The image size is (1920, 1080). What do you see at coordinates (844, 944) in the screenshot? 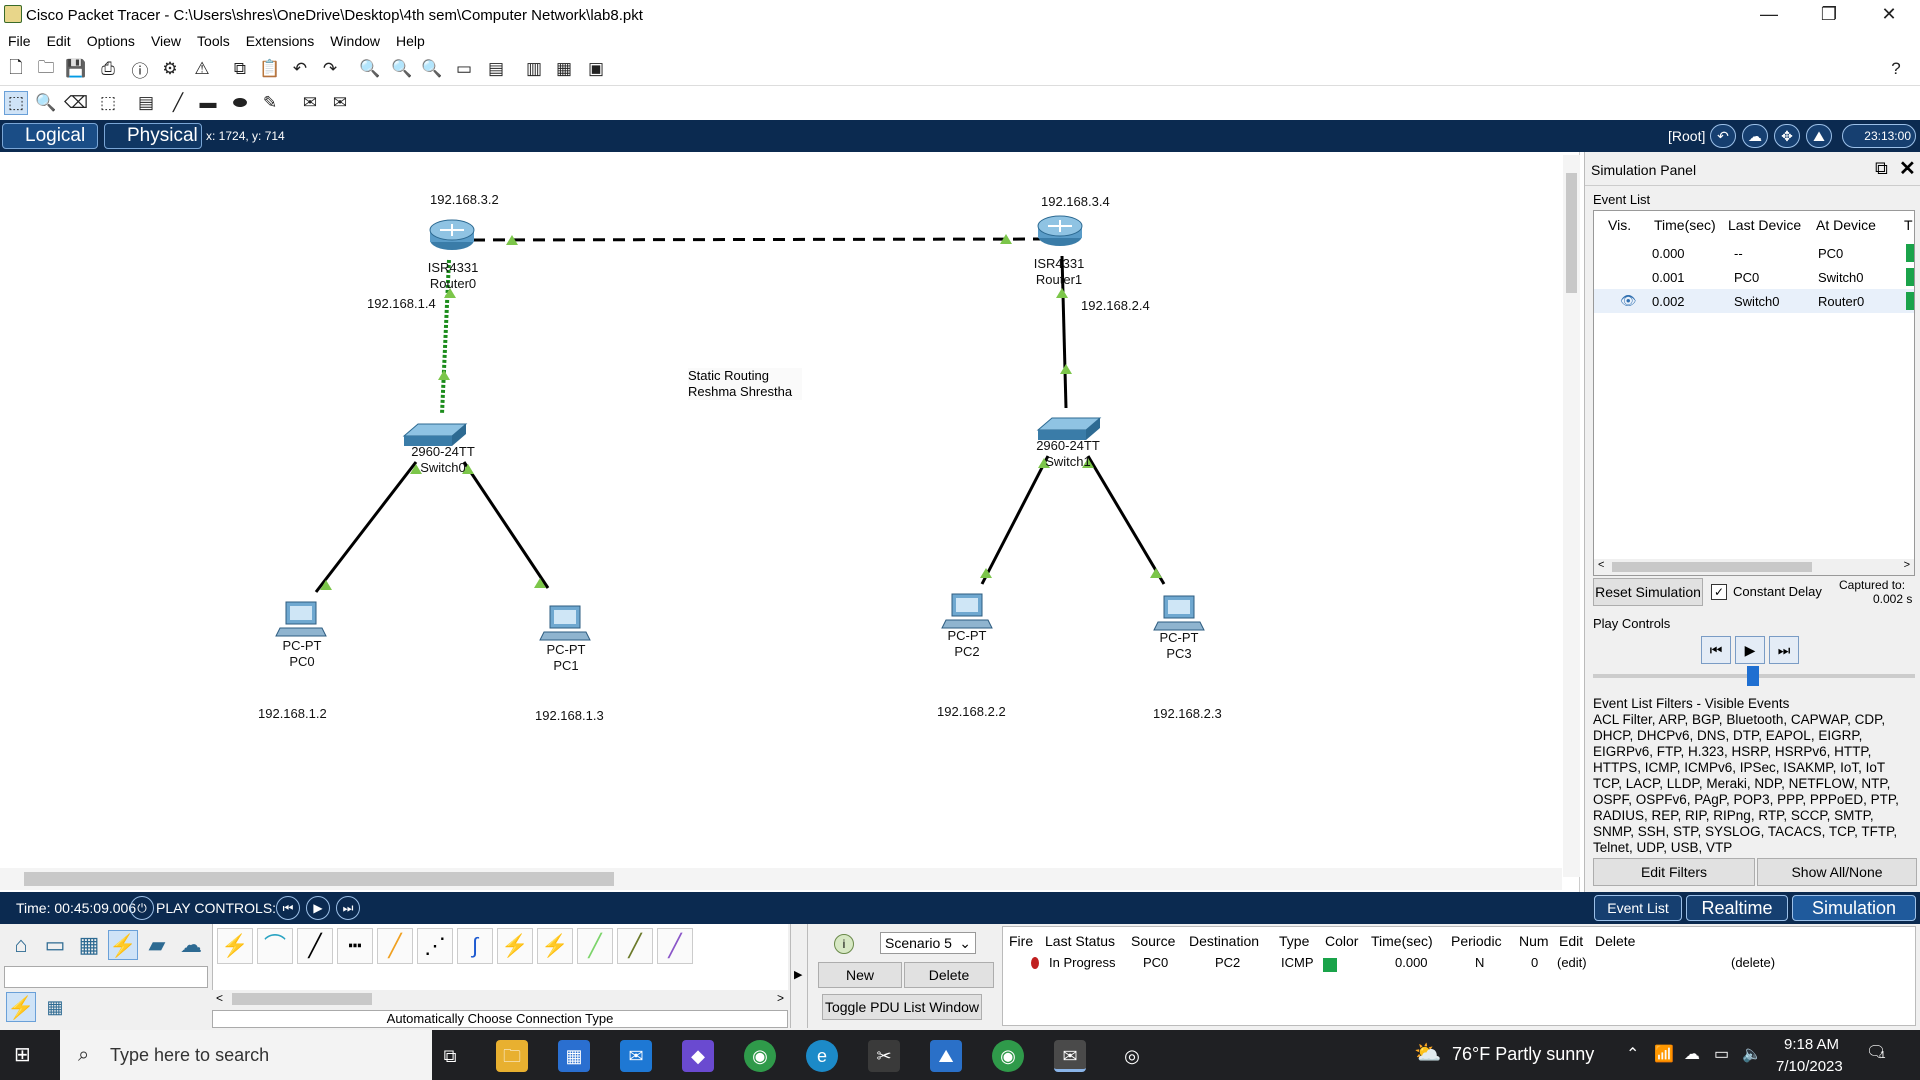
I see `pdu-info-icon: i` at bounding box center [844, 944].